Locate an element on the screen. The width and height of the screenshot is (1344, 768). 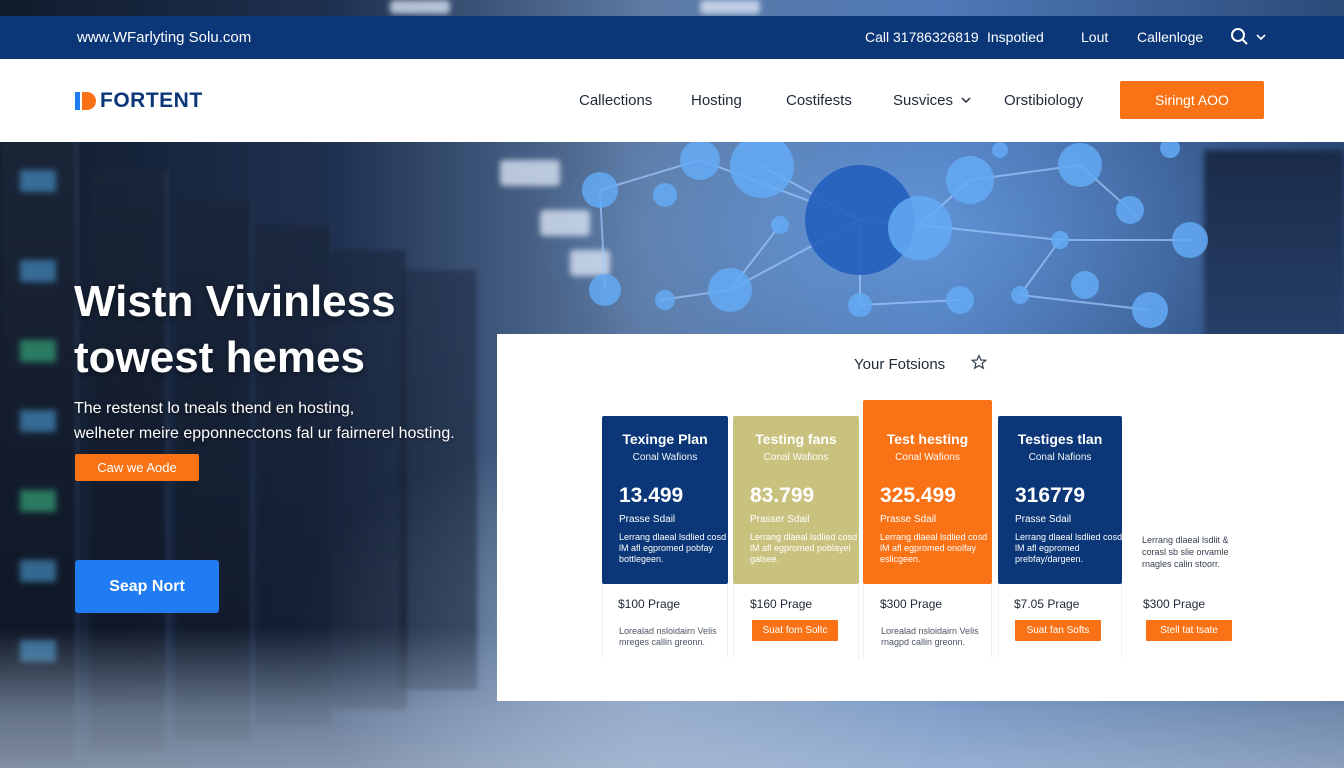
hero-title-line: towest hemes is located at coordinates (219, 357).